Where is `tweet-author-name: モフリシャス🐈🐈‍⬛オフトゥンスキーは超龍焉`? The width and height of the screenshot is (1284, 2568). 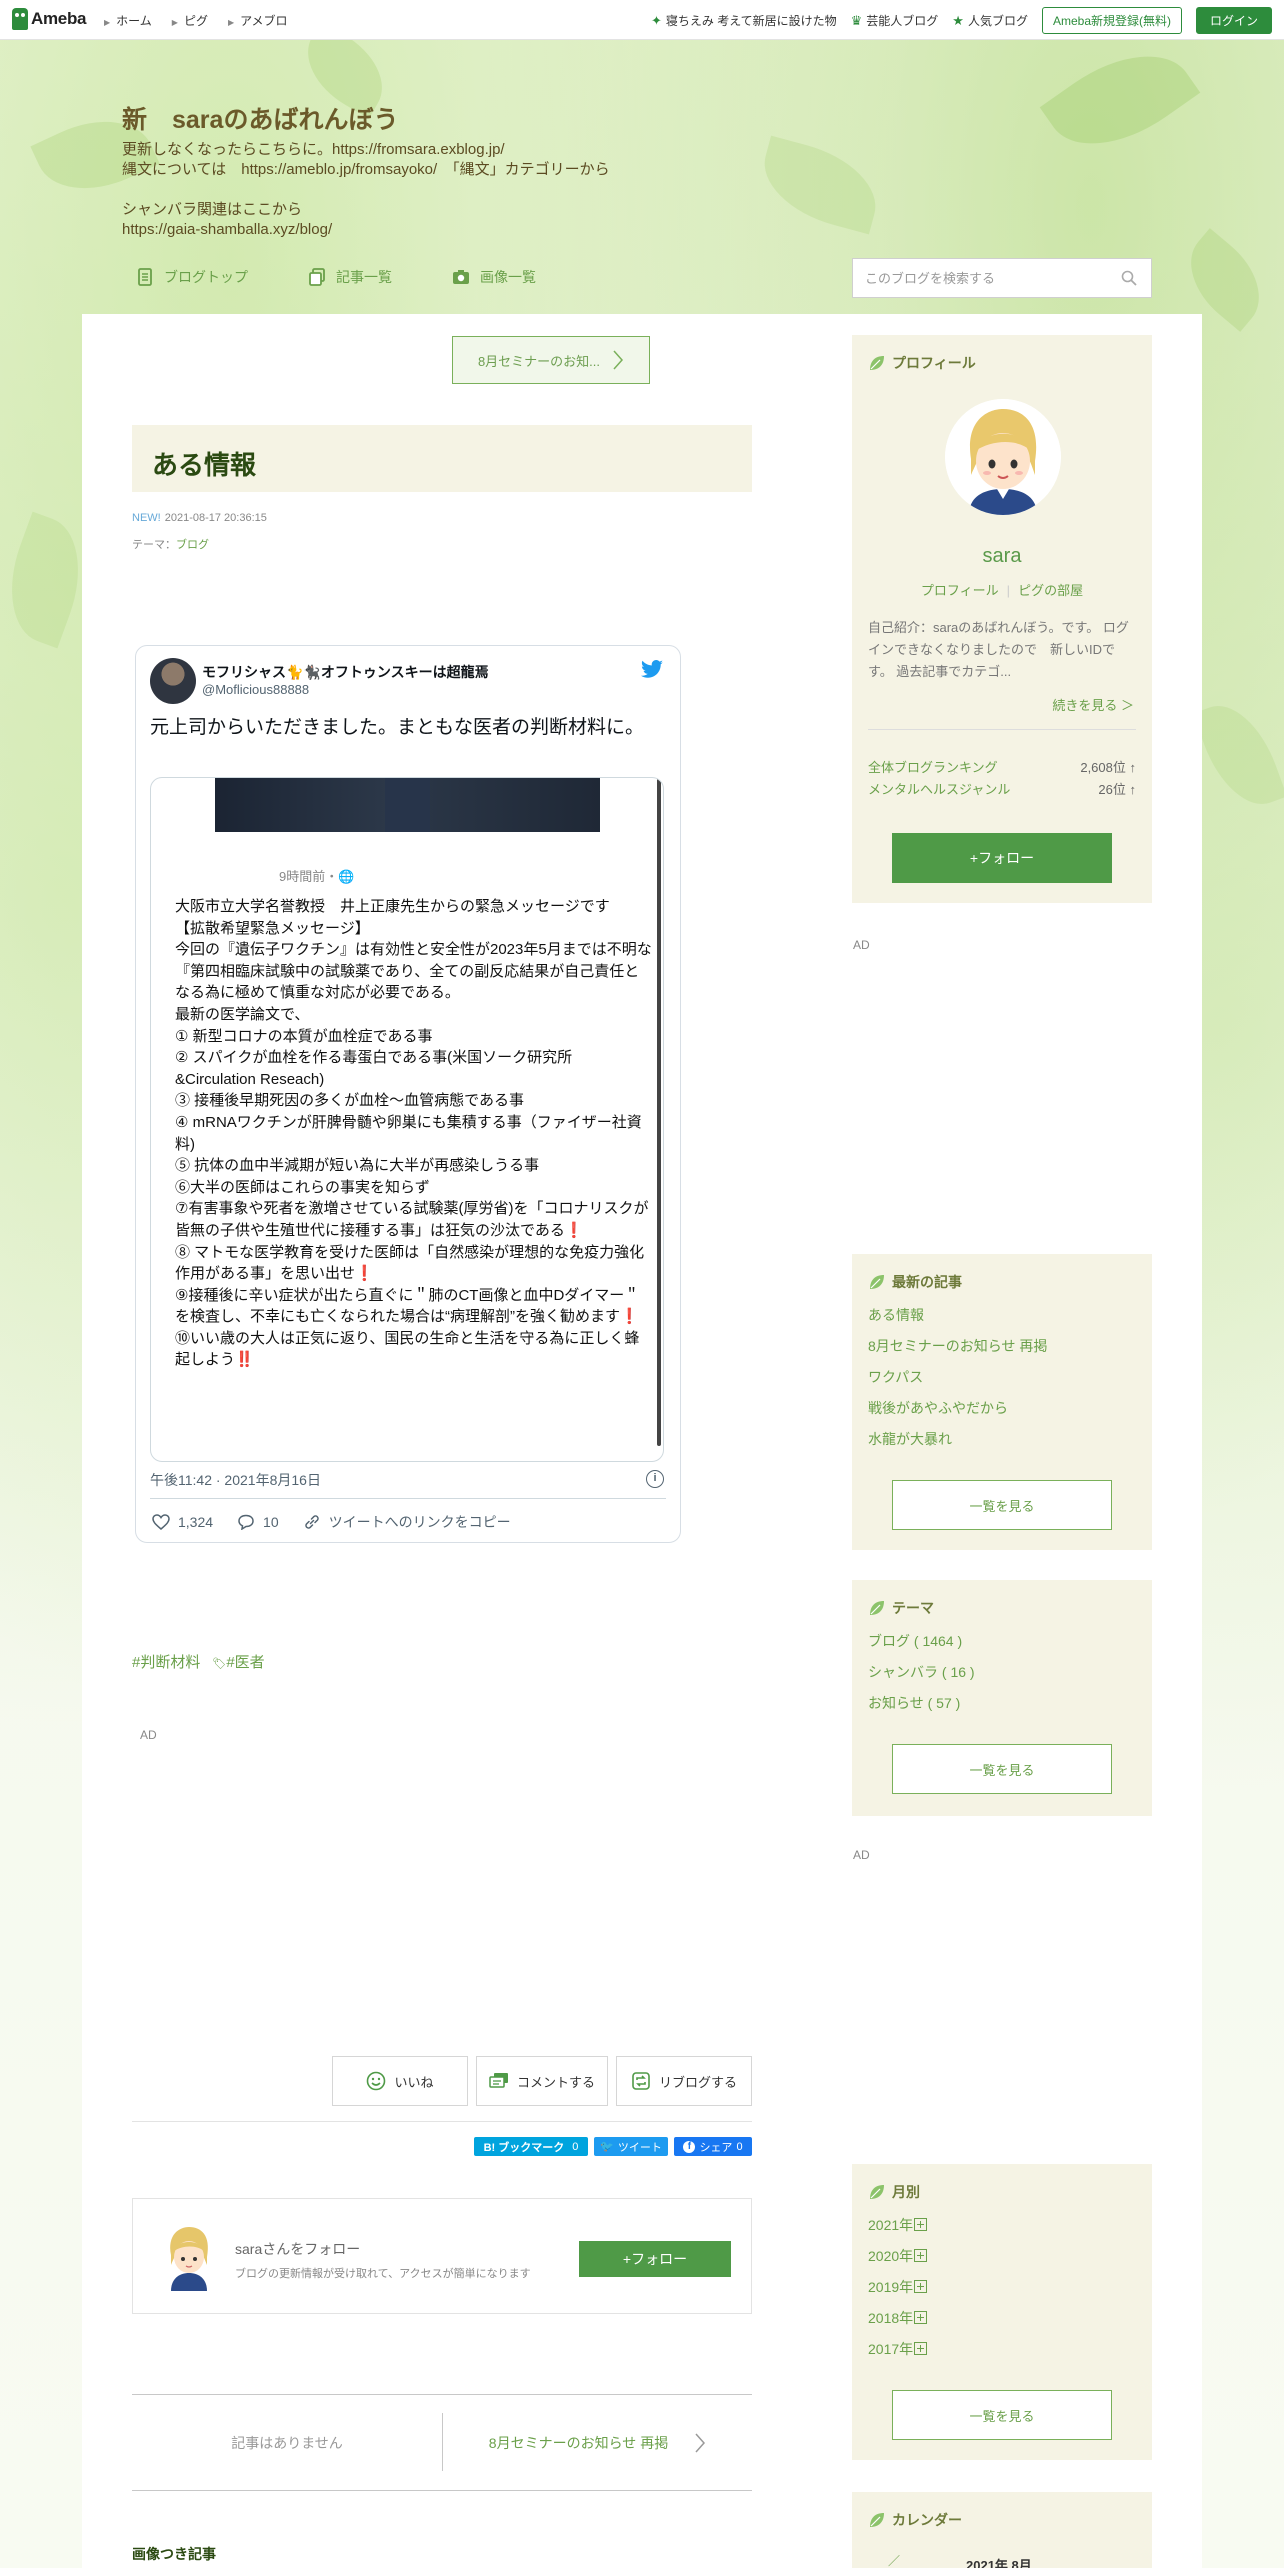
tweet-author-name: モフリシャス🐈🐈‍⬛オフトゥンスキーは超龍焉 is located at coordinates (345, 672).